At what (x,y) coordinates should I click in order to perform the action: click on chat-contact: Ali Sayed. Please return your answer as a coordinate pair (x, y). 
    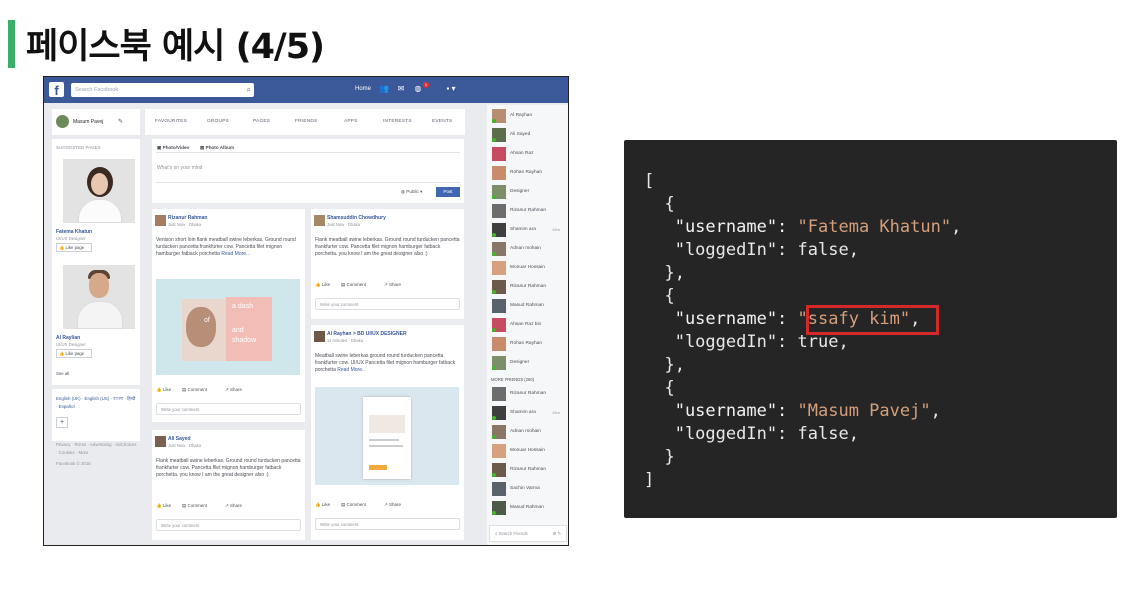
    Looking at the image, I should click on (530, 135).